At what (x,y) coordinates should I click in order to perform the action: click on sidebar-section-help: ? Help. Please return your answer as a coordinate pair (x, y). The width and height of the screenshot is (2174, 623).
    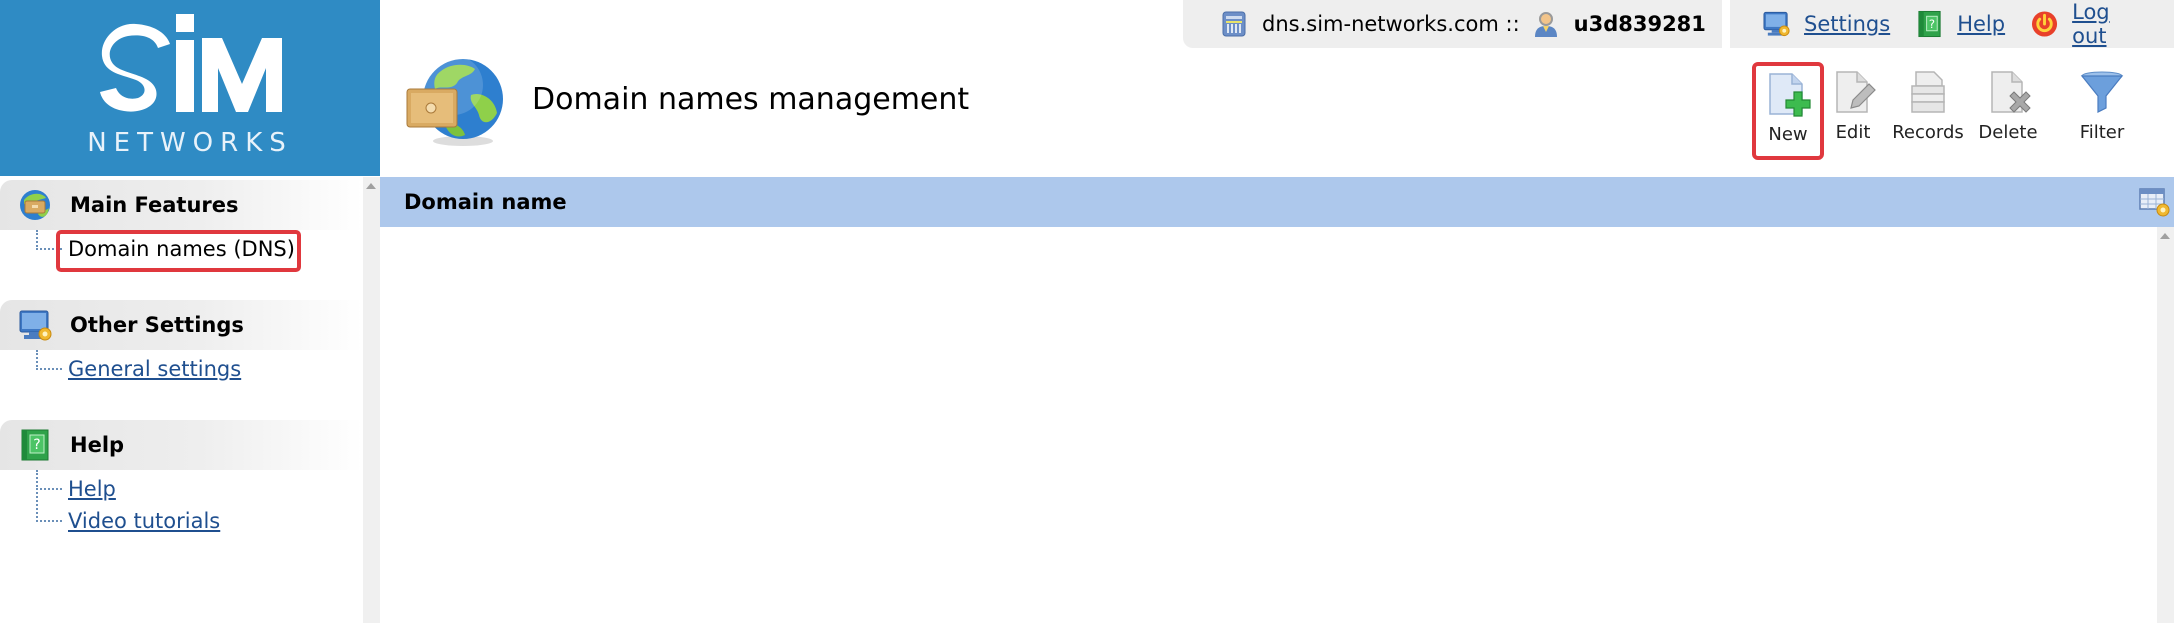
    Looking at the image, I should click on (181, 445).